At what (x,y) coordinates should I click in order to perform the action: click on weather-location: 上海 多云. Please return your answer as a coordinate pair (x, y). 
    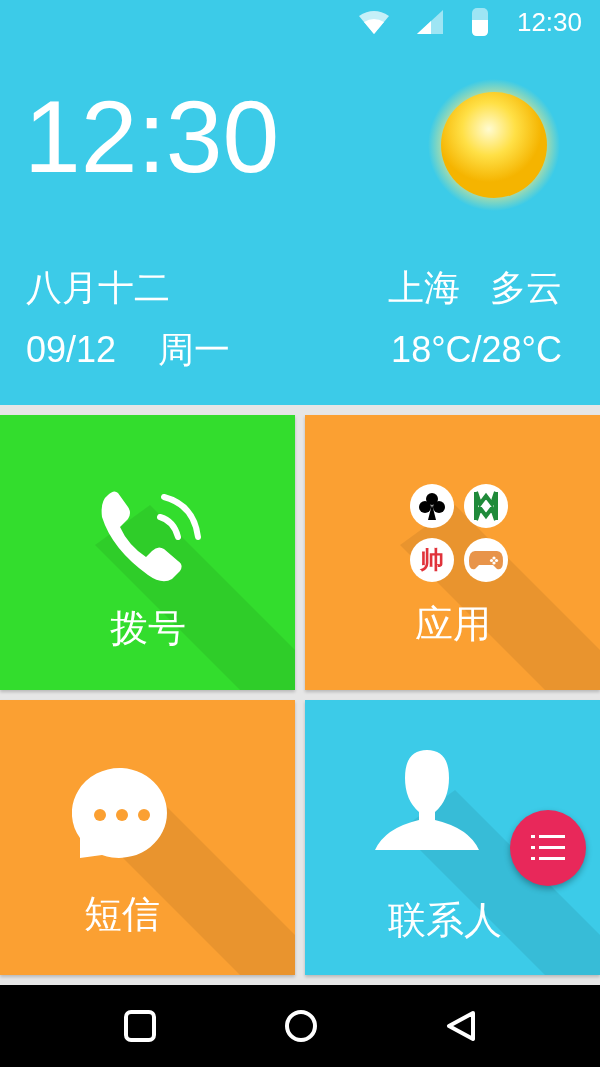
    Looking at the image, I should click on (475, 288).